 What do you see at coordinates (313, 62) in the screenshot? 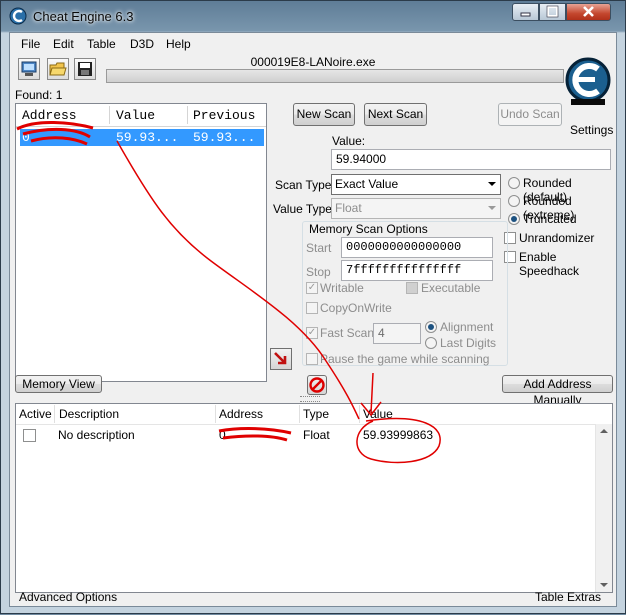
I see `process-name: 000019E8-LANoire.exe` at bounding box center [313, 62].